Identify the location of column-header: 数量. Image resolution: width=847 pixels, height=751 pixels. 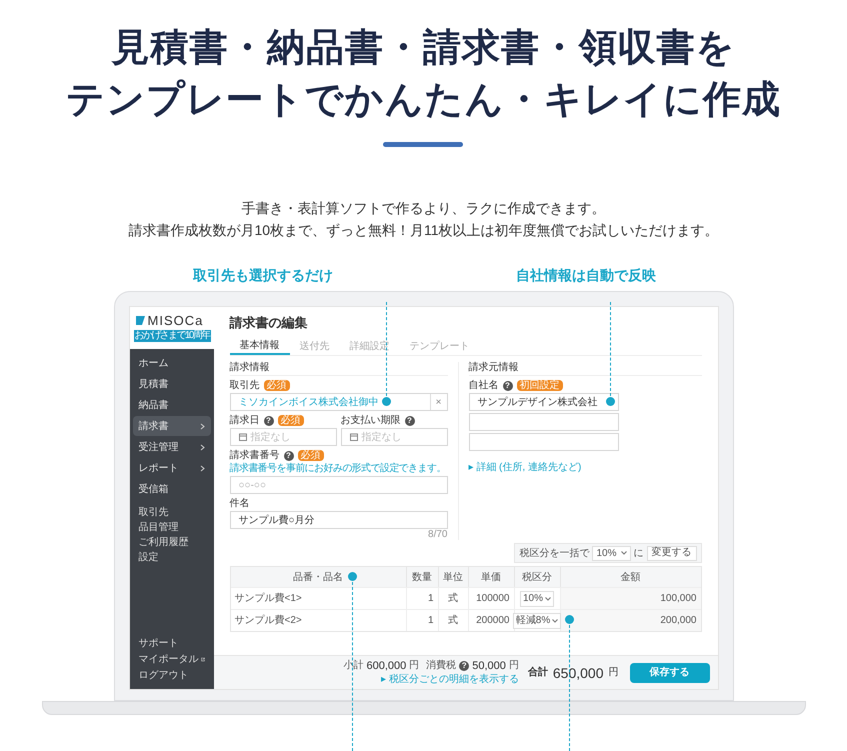
(422, 577).